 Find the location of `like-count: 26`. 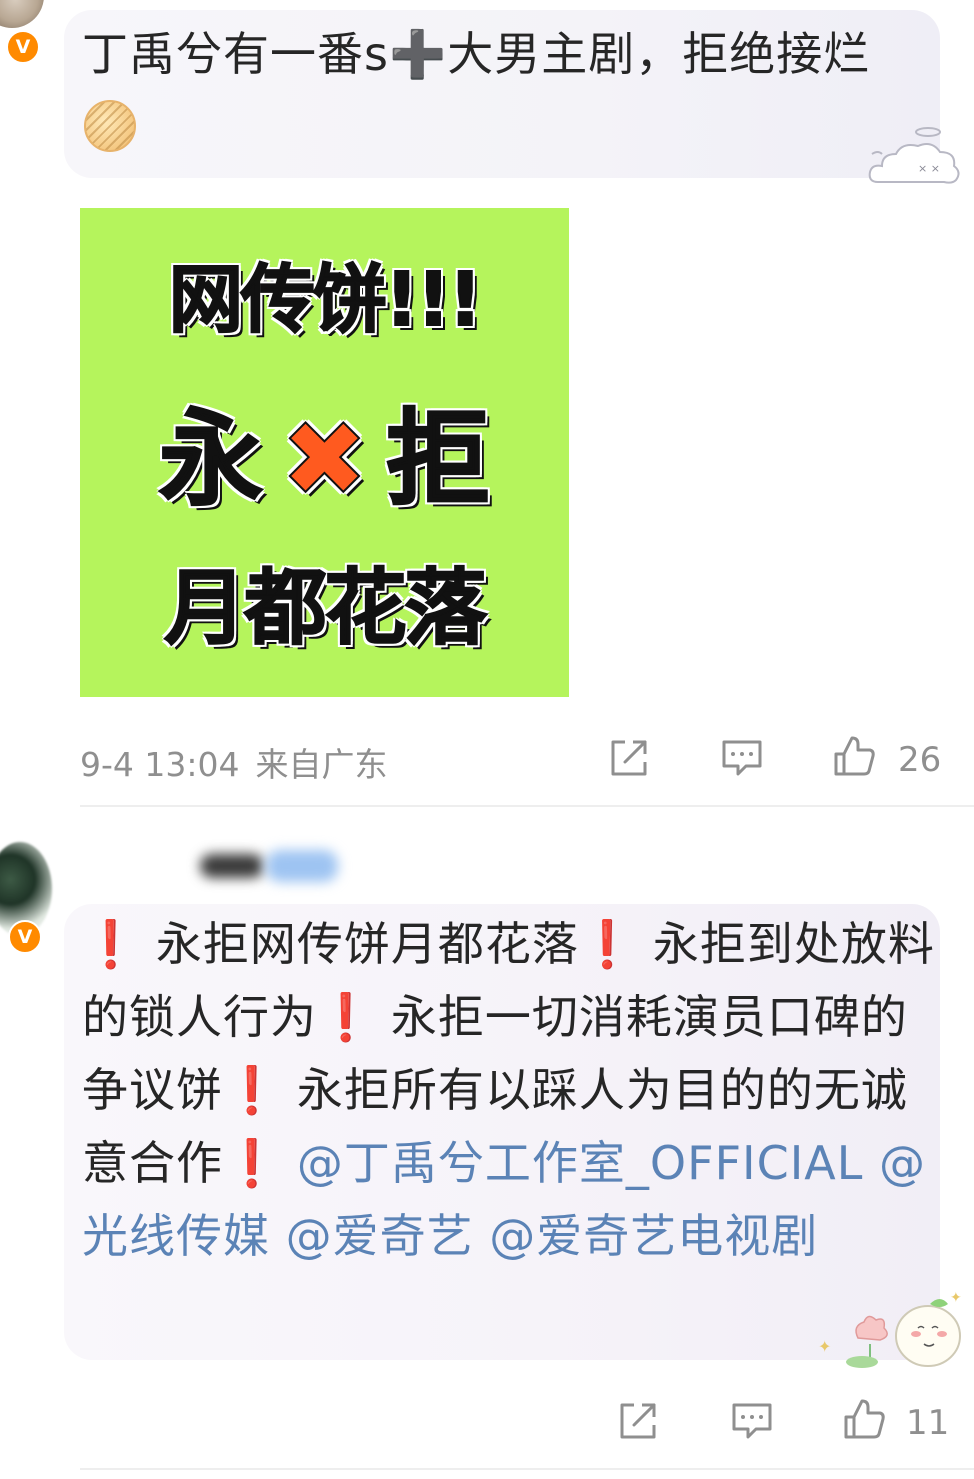

like-count: 26 is located at coordinates (920, 760).